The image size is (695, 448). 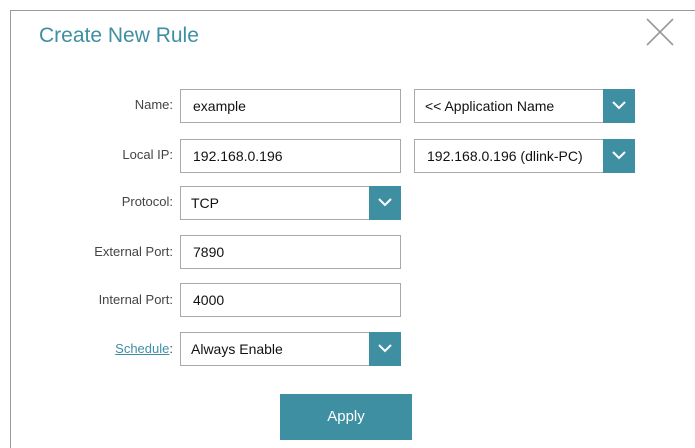 I want to click on external-port-input: 7890, so click(x=290, y=252).